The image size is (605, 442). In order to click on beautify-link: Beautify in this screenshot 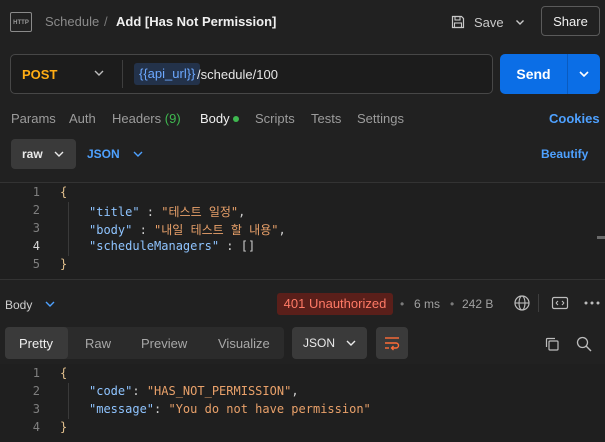, I will do `click(564, 154)`.